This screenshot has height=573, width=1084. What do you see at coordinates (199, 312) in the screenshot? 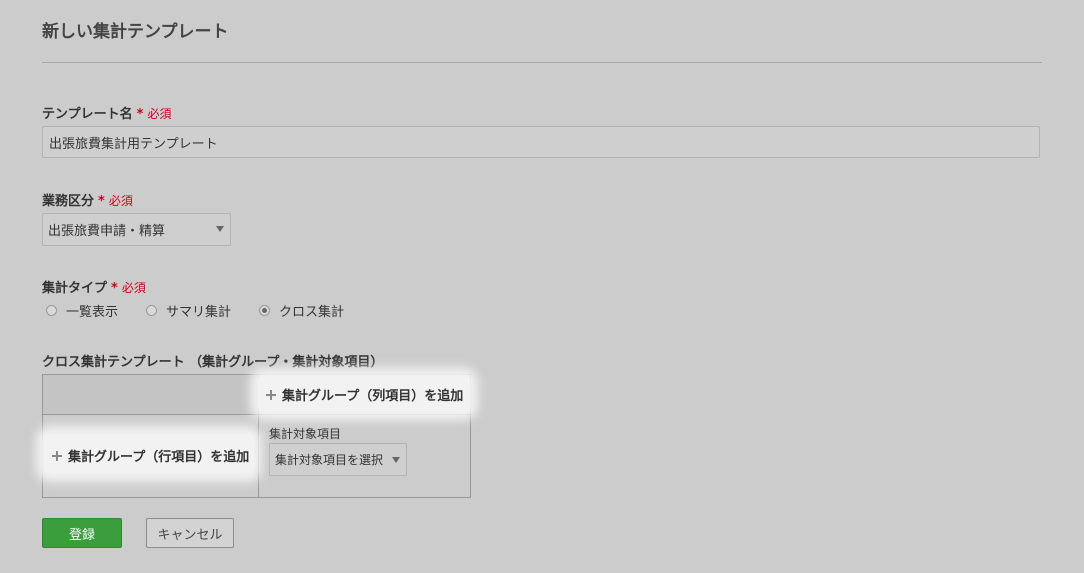
I see `radio-label: サマリ集計` at bounding box center [199, 312].